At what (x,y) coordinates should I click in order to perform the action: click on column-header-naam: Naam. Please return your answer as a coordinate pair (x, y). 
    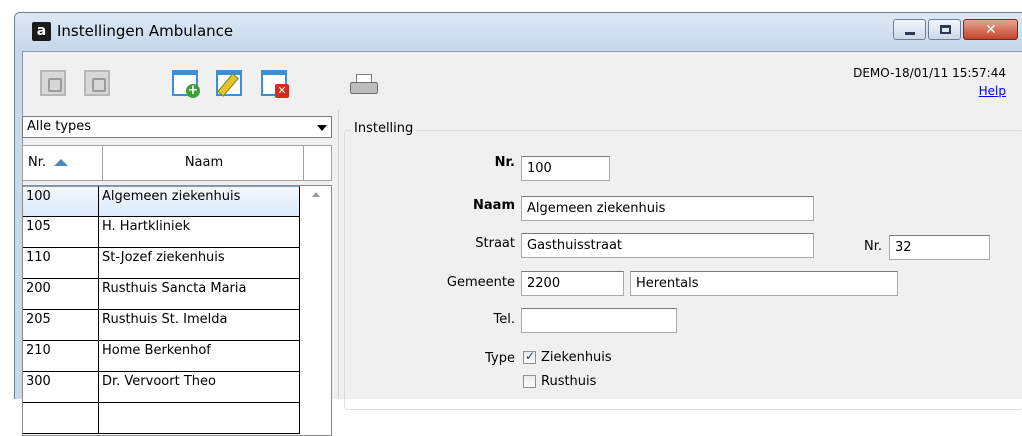
    Looking at the image, I should click on (204, 163).